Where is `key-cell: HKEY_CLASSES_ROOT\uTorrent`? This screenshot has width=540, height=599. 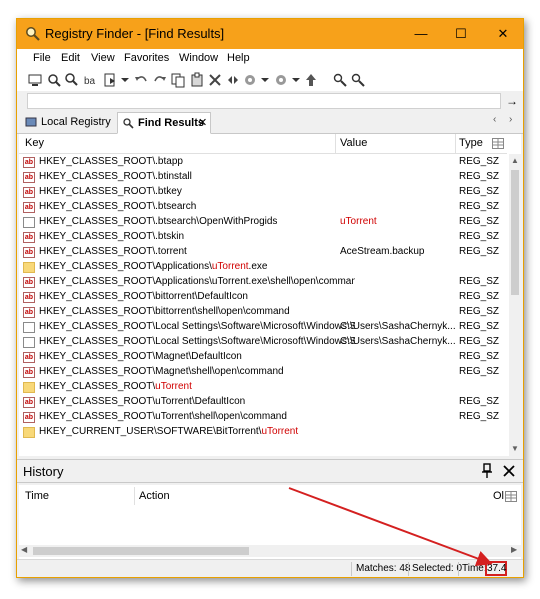 key-cell: HKEY_CLASSES_ROOT\uTorrent is located at coordinates (197, 386).